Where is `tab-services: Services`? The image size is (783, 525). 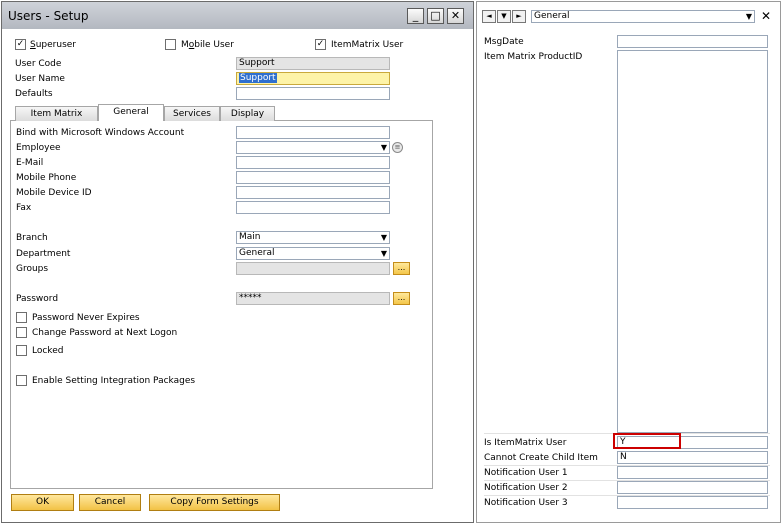
tab-services: Services is located at coordinates (192, 113).